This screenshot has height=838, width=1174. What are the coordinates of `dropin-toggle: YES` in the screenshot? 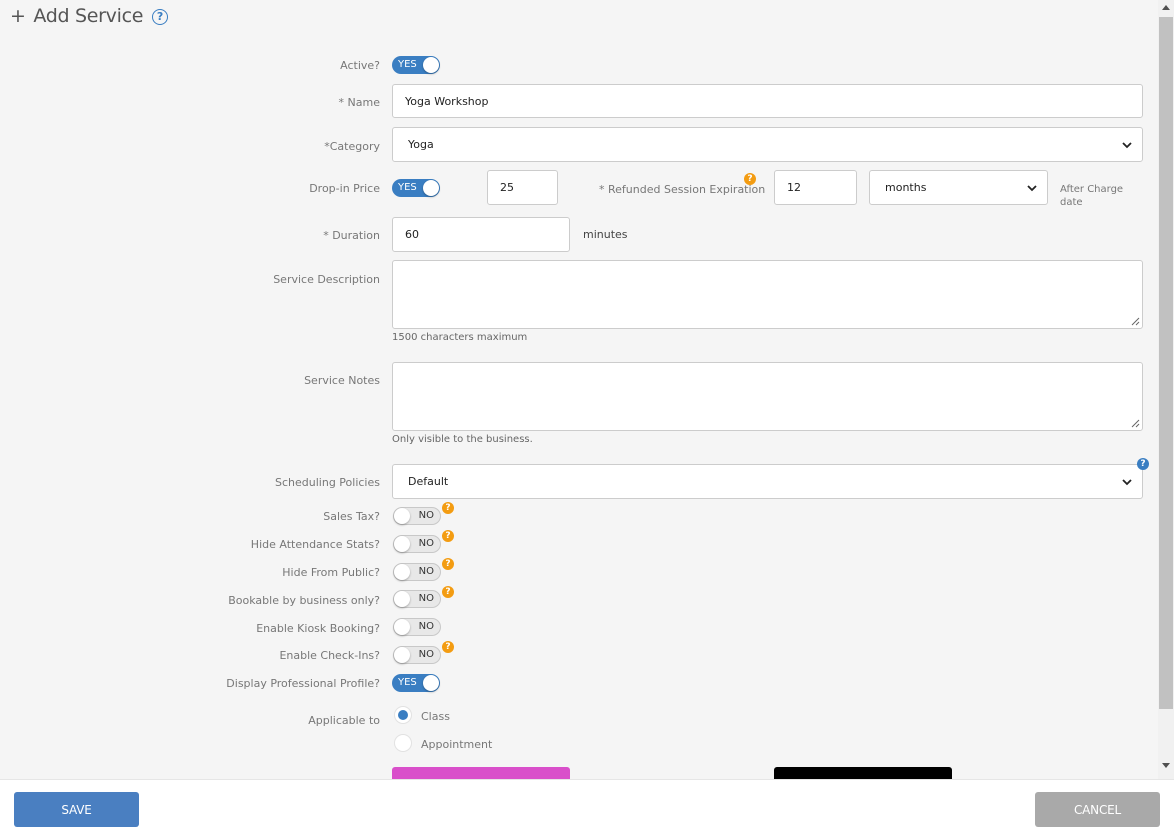 It's located at (416, 188).